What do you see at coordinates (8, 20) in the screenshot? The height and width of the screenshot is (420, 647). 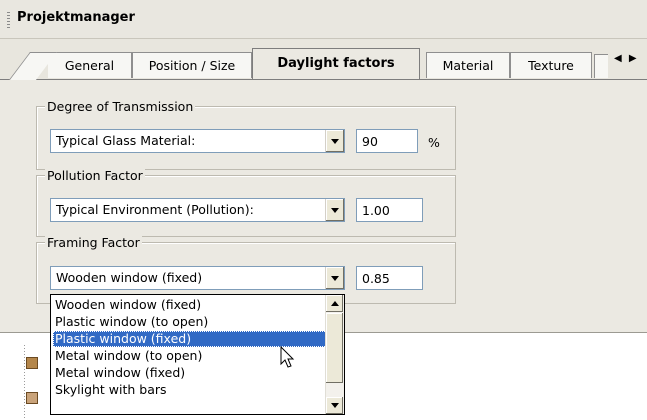 I see `drag-grip-icon` at bounding box center [8, 20].